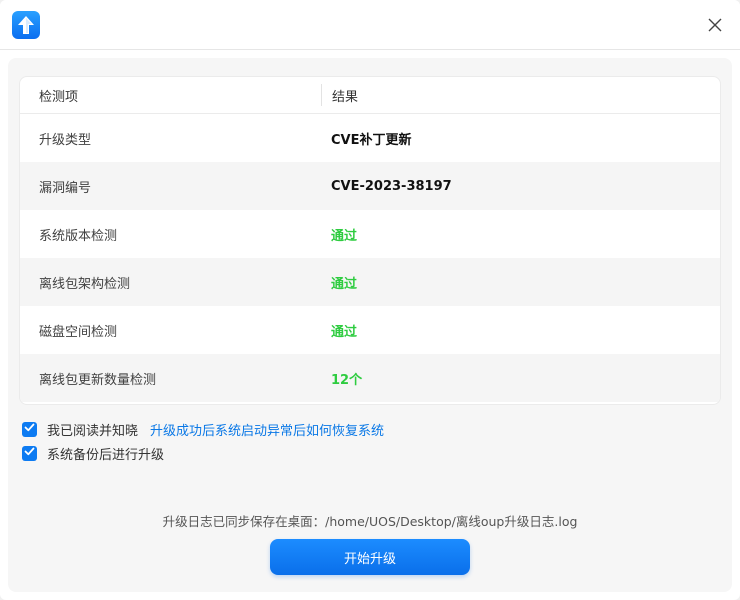 Image resolution: width=740 pixels, height=600 pixels. Describe the element at coordinates (78, 332) in the screenshot. I see `row-item: 磁盘空间检测` at that location.